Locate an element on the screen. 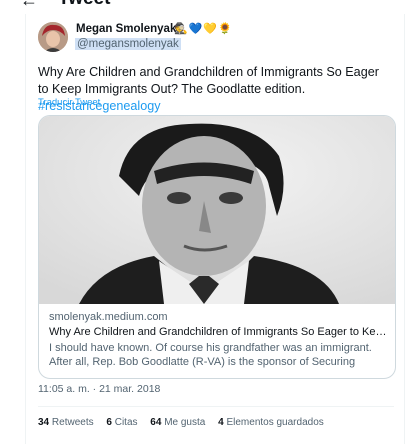 This screenshot has height=444, width=420. tweet-timestamp: 11:05 a. m. · 21 mar. 2018 is located at coordinates (99, 389).